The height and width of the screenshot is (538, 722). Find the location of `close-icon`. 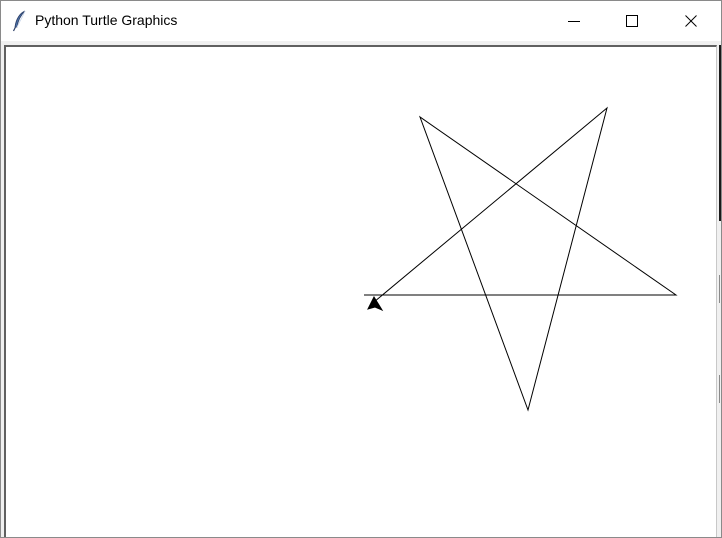

close-icon is located at coordinates (691, 21).